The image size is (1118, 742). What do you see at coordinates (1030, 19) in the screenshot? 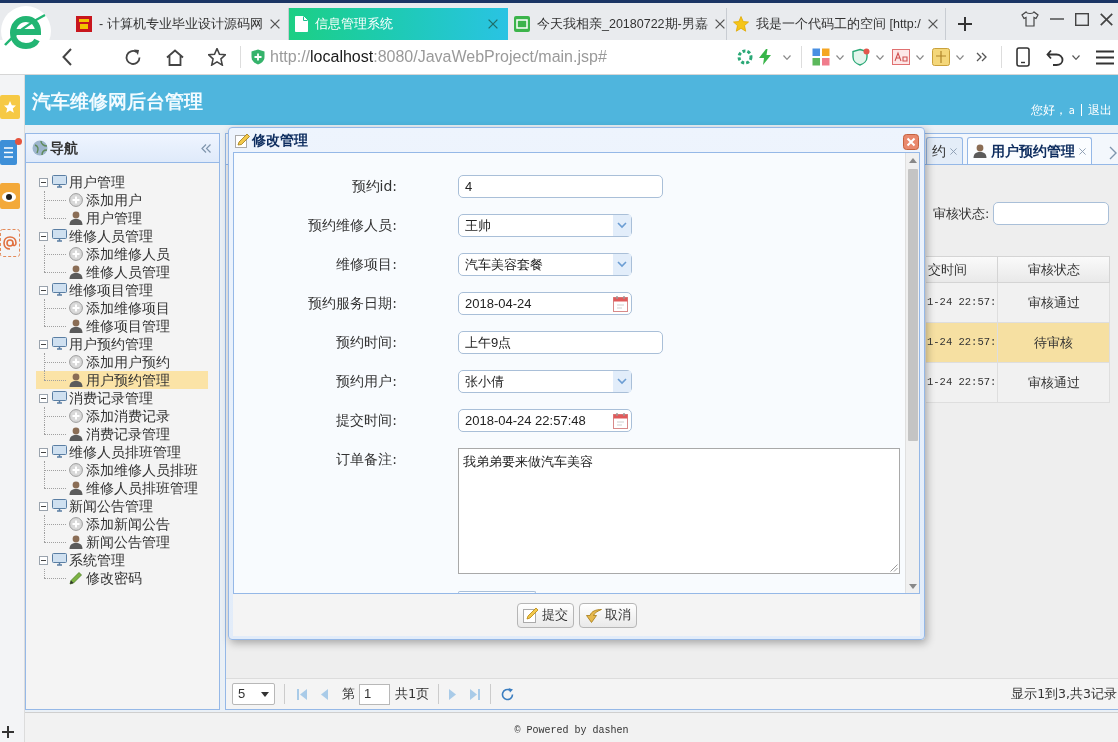
I see `shirt-icon` at bounding box center [1030, 19].